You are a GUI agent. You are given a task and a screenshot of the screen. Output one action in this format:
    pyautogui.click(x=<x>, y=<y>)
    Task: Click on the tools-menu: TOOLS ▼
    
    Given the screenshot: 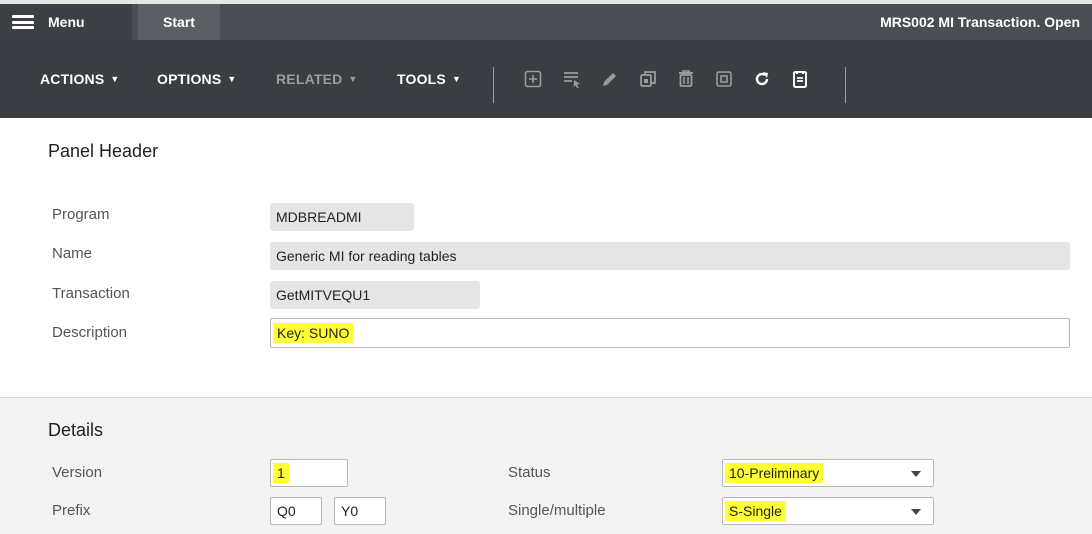 What is the action you would take?
    pyautogui.click(x=429, y=79)
    